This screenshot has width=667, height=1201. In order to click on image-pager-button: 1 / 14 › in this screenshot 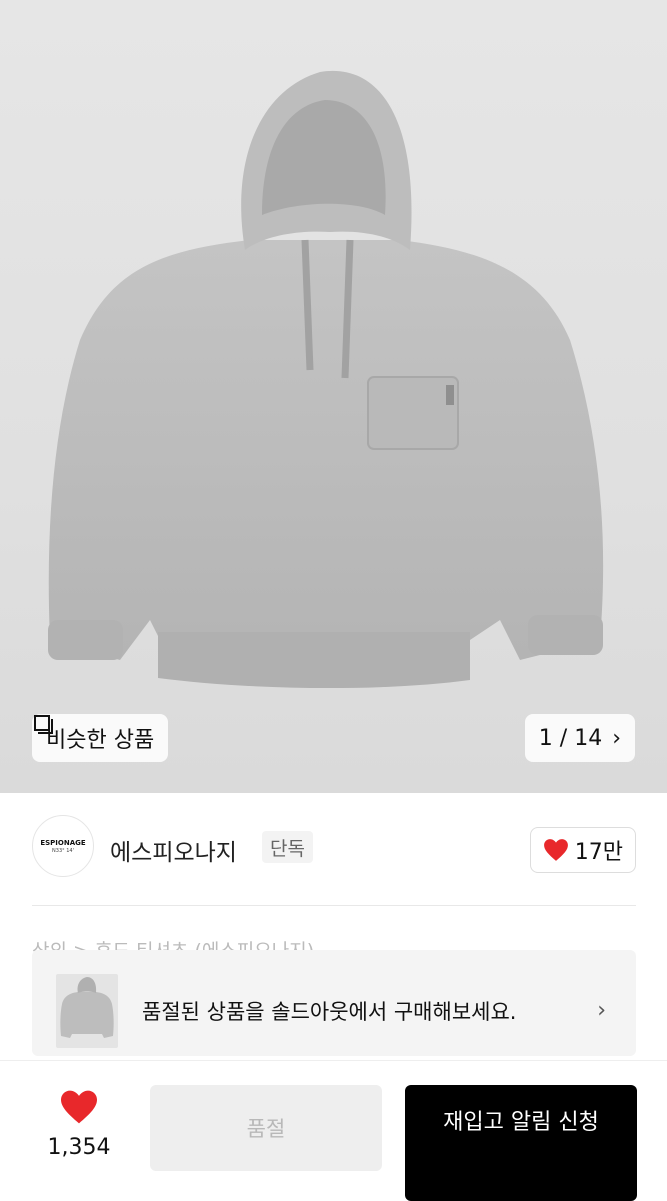, I will do `click(579, 738)`.